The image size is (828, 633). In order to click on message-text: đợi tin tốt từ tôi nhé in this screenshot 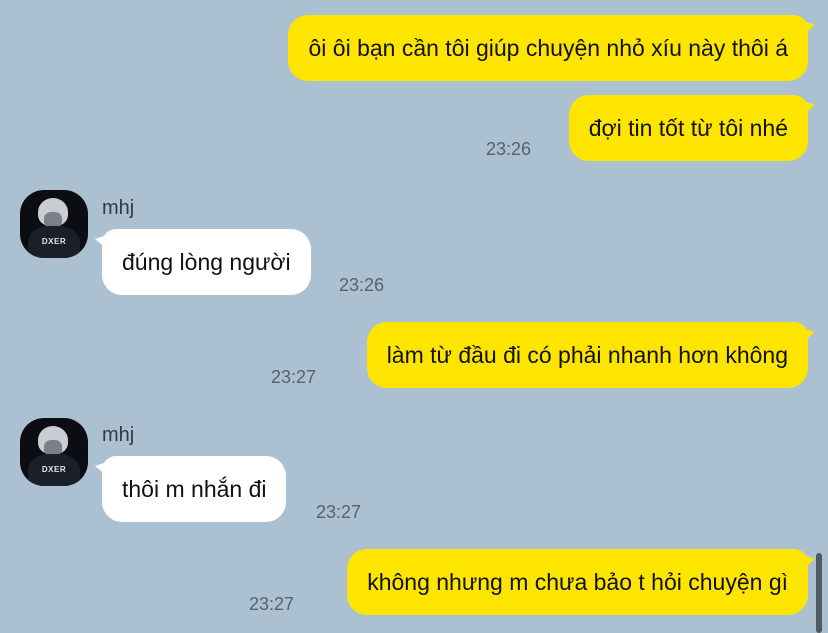, I will do `click(688, 127)`.